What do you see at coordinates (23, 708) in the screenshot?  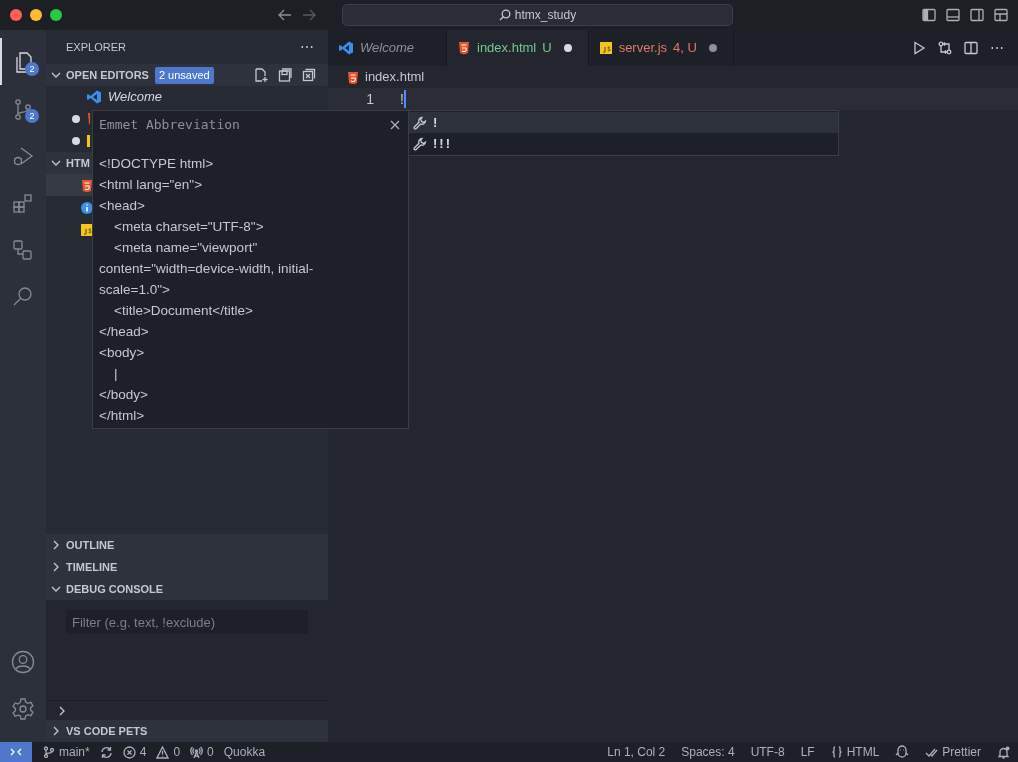 I see `settings-icon` at bounding box center [23, 708].